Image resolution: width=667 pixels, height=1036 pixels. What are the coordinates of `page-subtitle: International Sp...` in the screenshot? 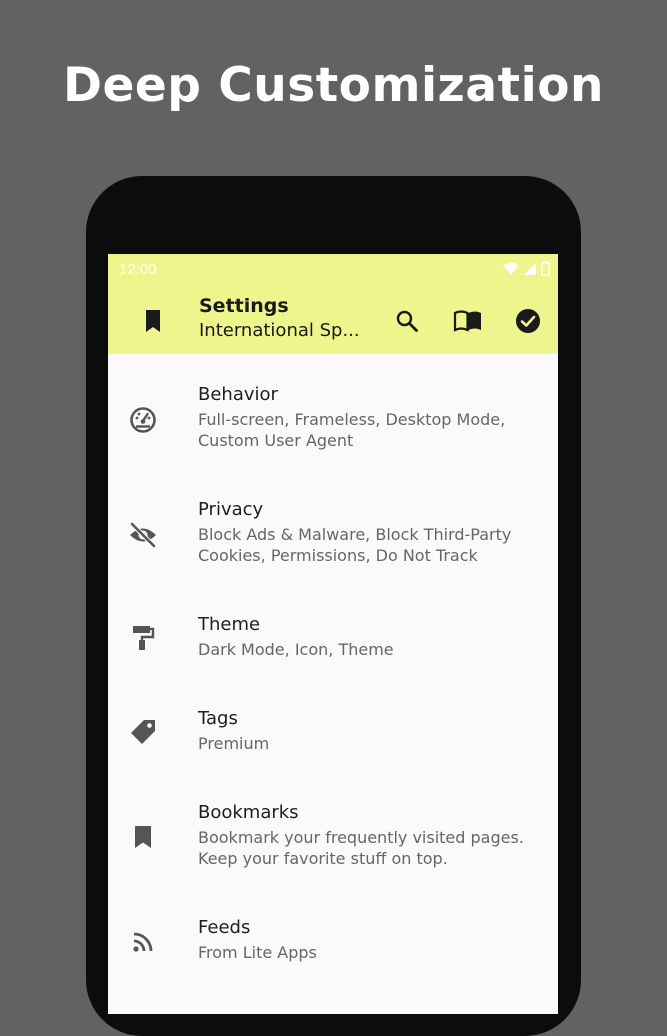 It's located at (279, 330).